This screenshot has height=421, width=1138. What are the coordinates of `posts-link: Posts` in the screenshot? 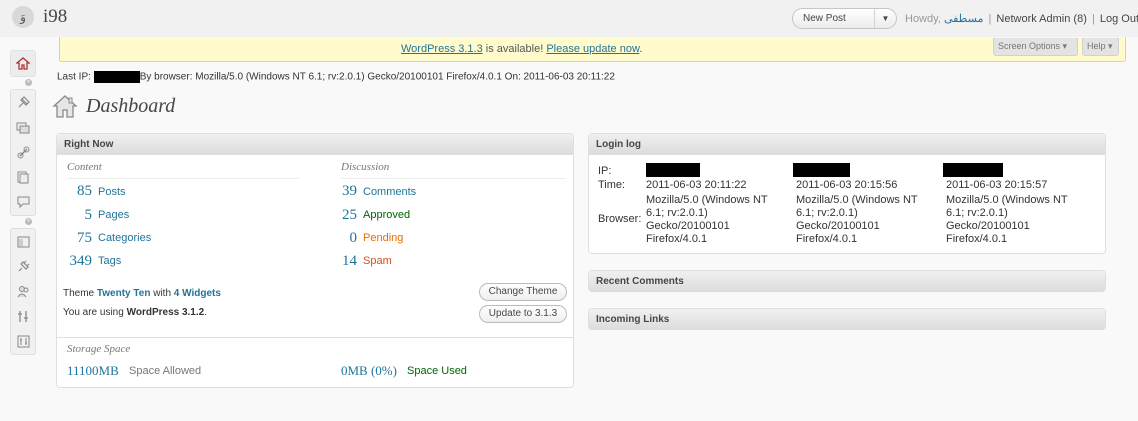 It's located at (112, 192).